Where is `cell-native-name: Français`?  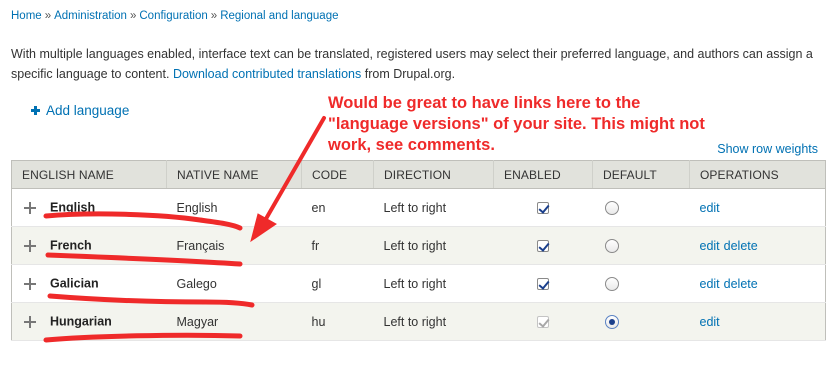 cell-native-name: Français is located at coordinates (234, 245).